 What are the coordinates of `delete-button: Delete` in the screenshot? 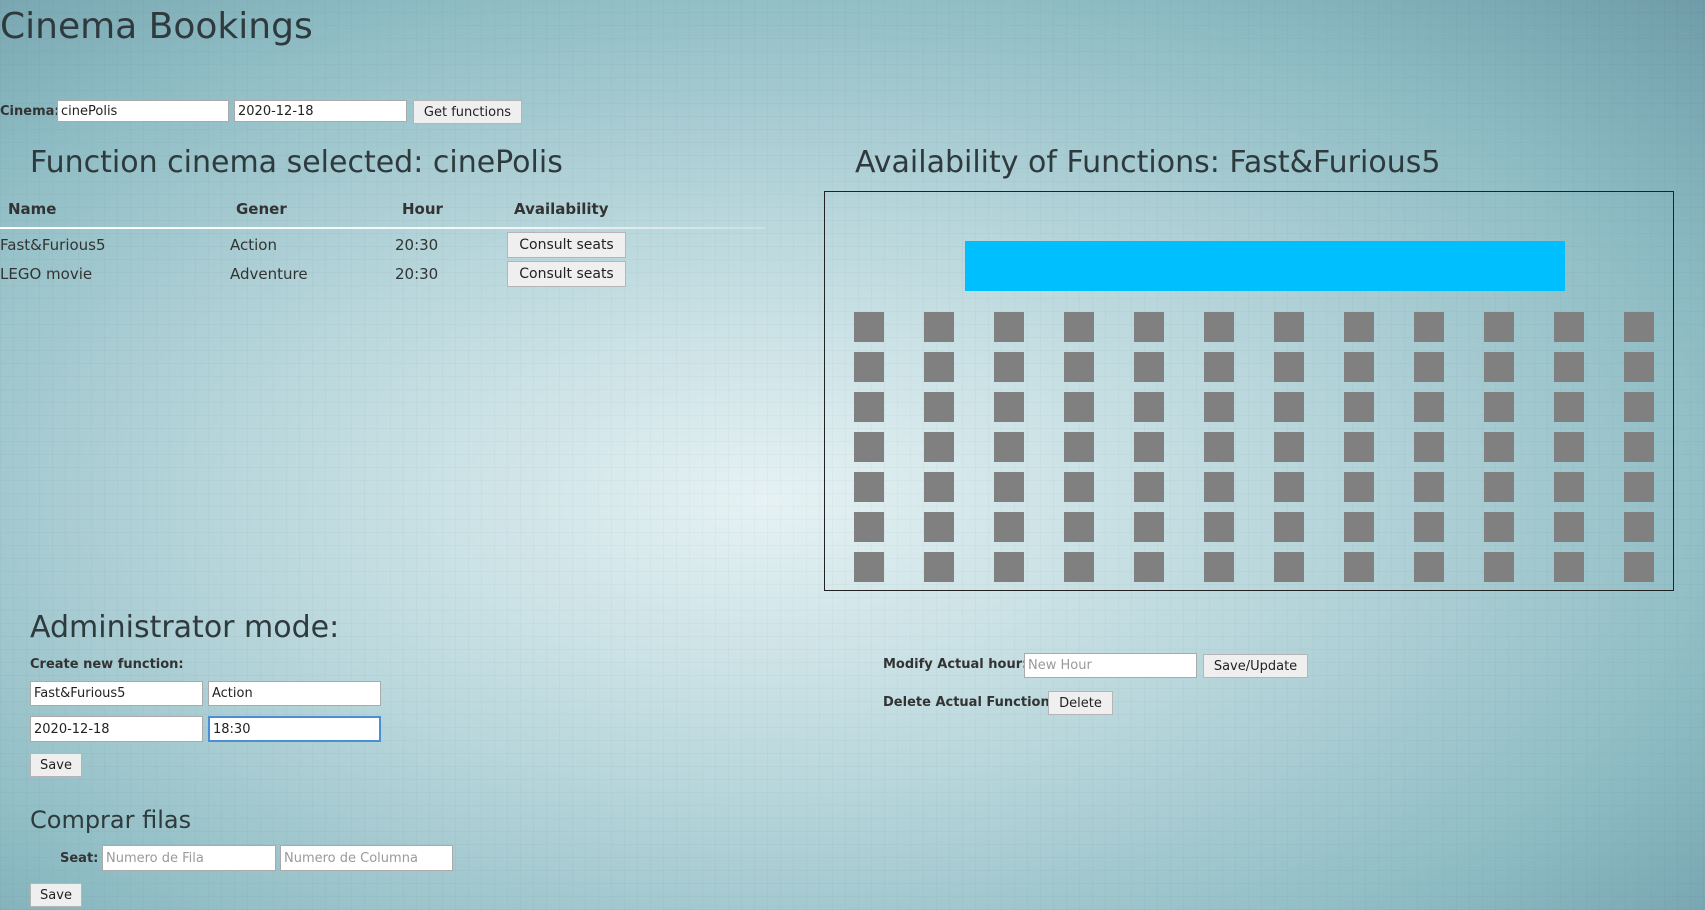 It's located at (1080, 703).